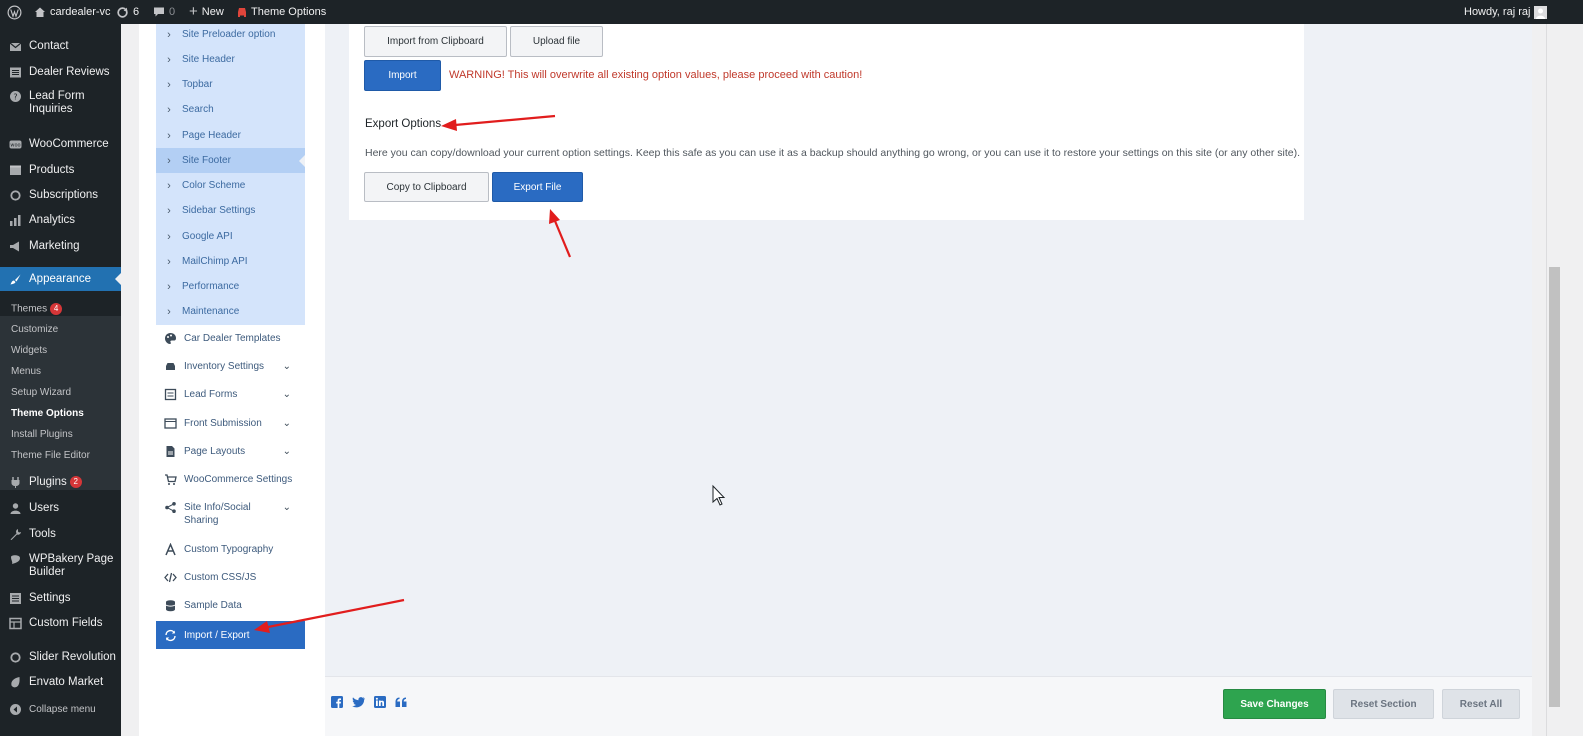 The image size is (1583, 736). I want to click on submenu-theme-options: Theme Options, so click(47, 414).